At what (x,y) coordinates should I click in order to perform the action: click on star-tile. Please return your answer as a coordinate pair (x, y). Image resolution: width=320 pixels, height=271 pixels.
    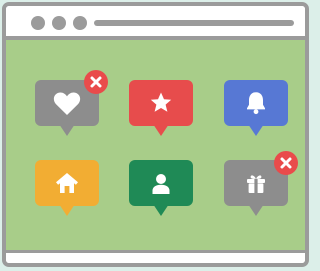
    Looking at the image, I should click on (161, 109).